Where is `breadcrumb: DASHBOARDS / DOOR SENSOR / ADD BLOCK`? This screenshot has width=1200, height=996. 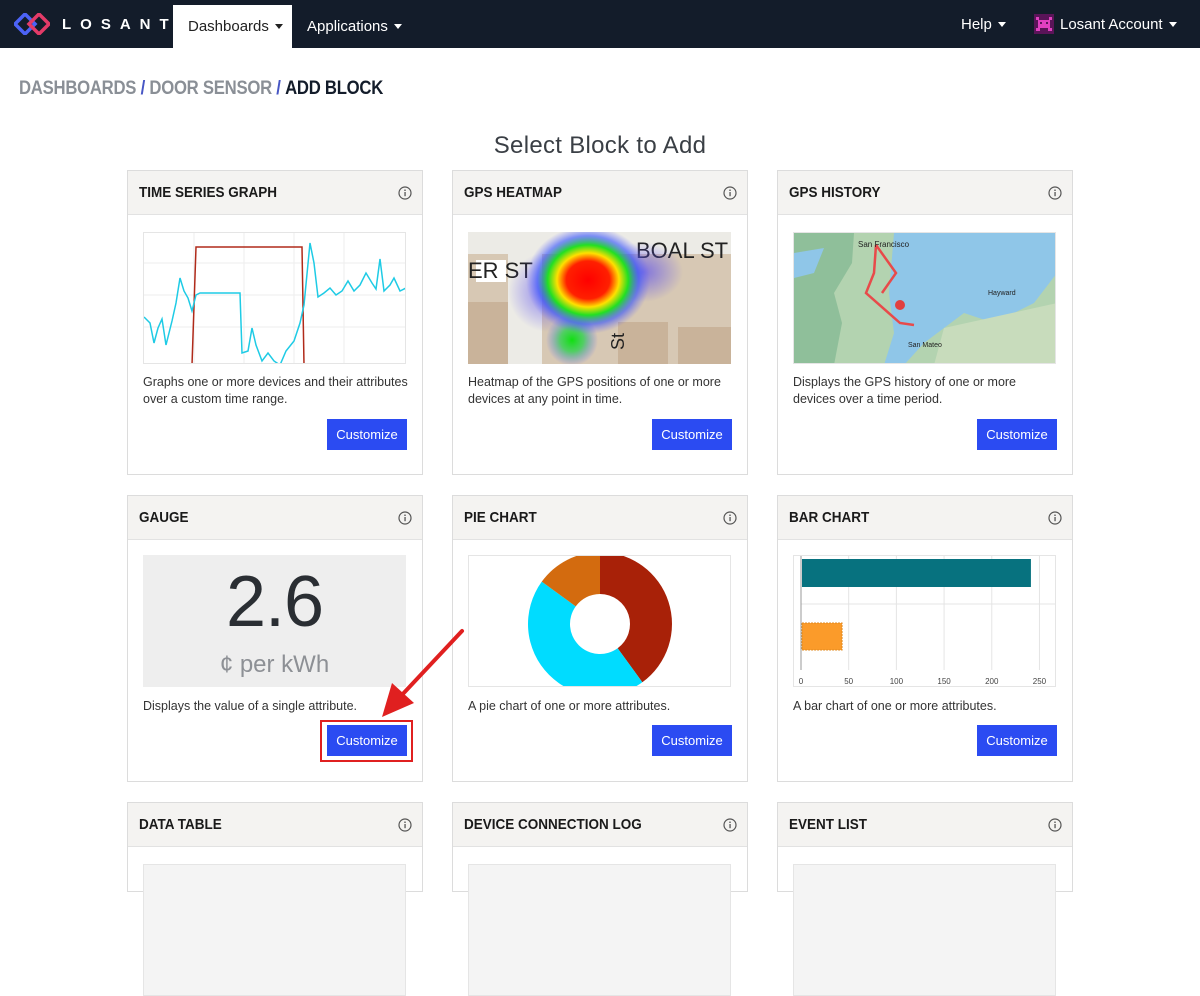
breadcrumb: DASHBOARDS / DOOR SENSOR / ADD BLOCK is located at coordinates (201, 89).